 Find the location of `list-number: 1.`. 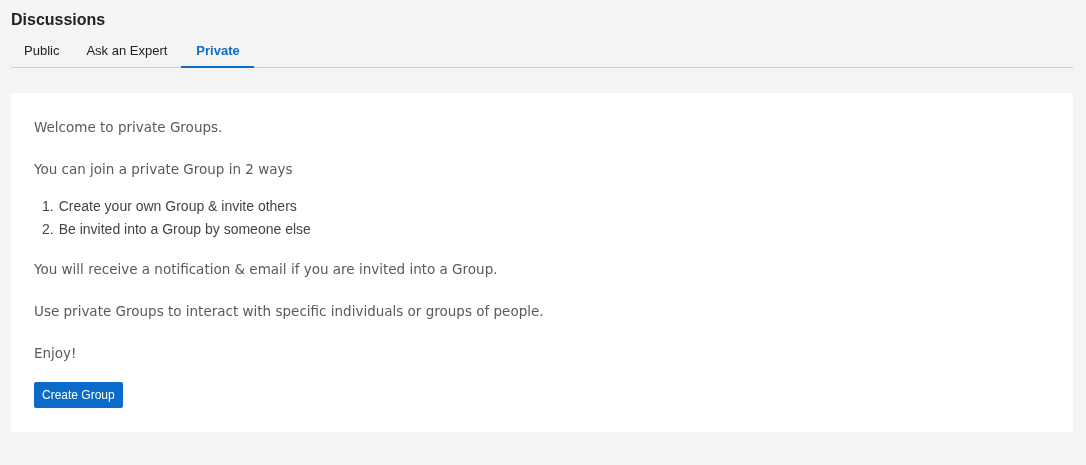

list-number: 1. is located at coordinates (48, 206).